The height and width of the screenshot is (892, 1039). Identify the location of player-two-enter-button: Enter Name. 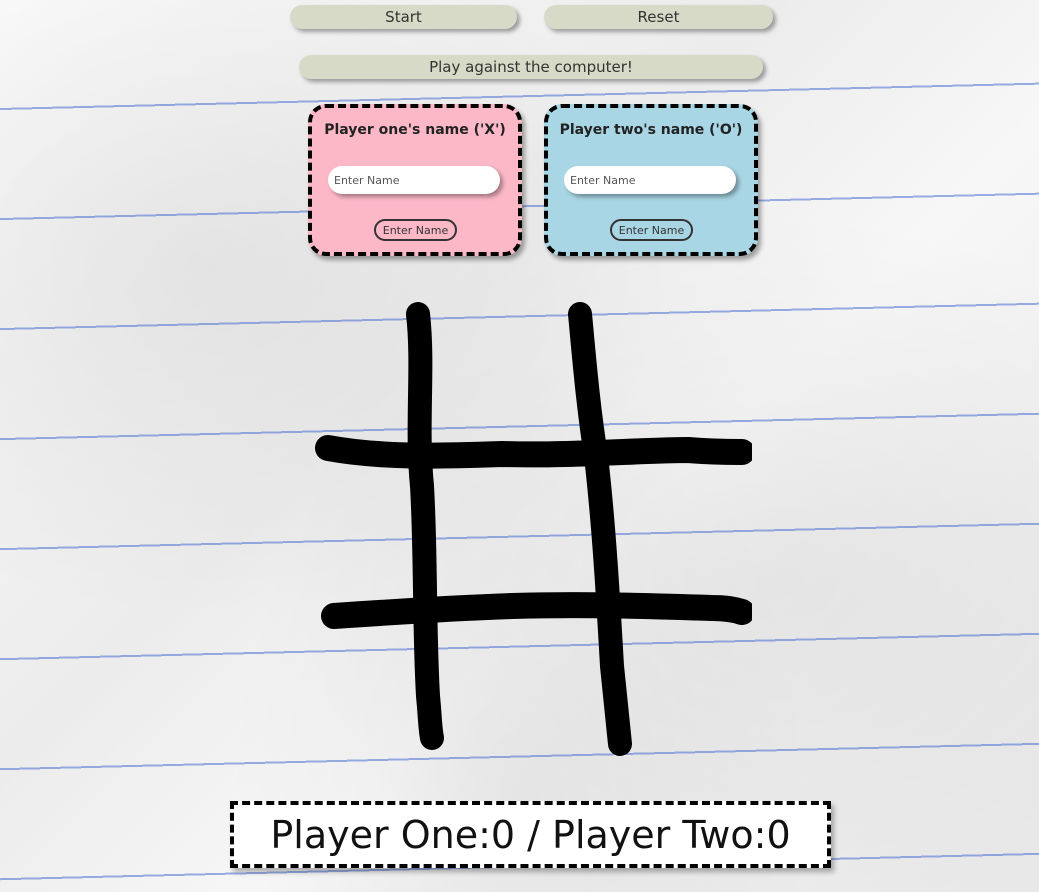
(651, 230).